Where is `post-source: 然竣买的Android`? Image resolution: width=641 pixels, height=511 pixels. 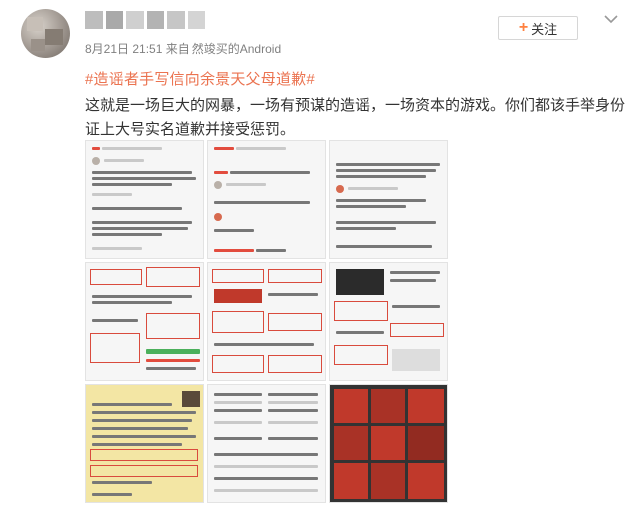
post-source: 然竣买的Android is located at coordinates (236, 49).